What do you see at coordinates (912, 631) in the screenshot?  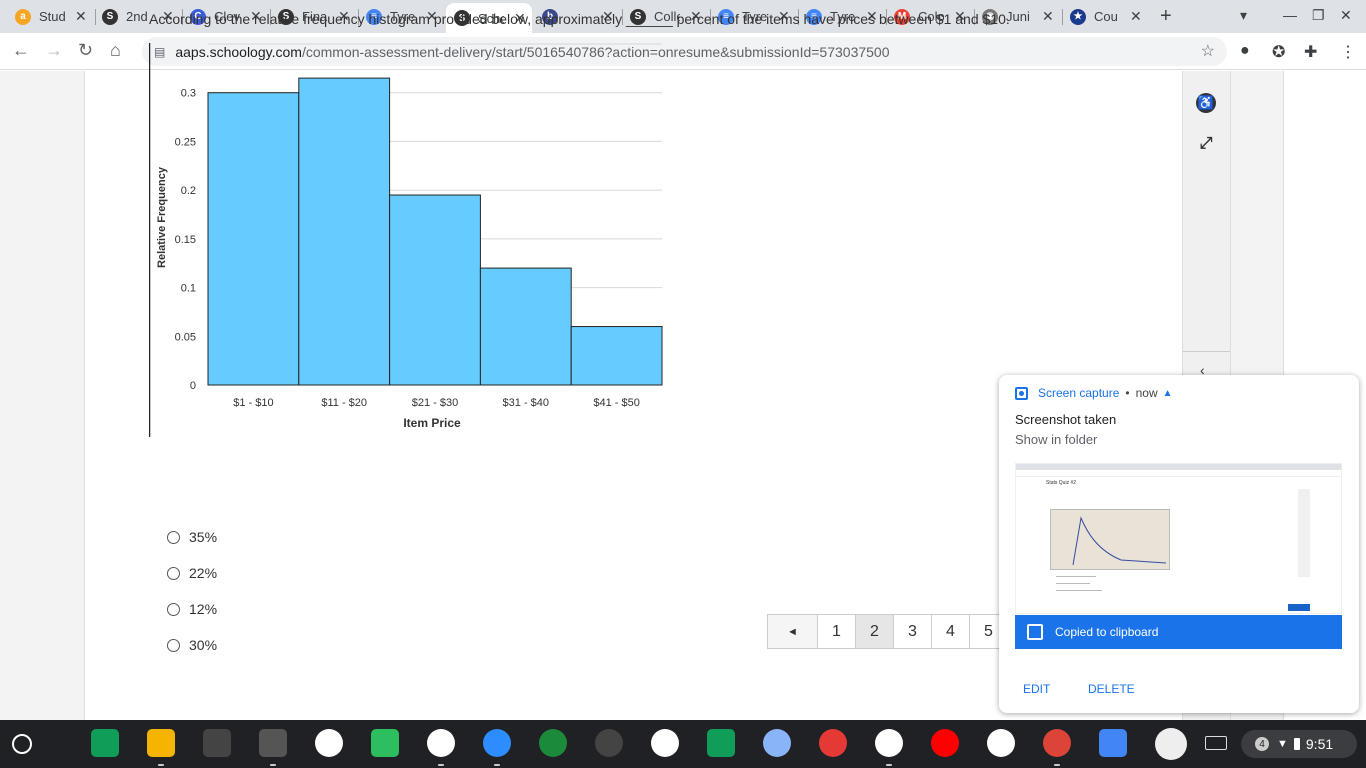 I see `page-number-button: 3` at bounding box center [912, 631].